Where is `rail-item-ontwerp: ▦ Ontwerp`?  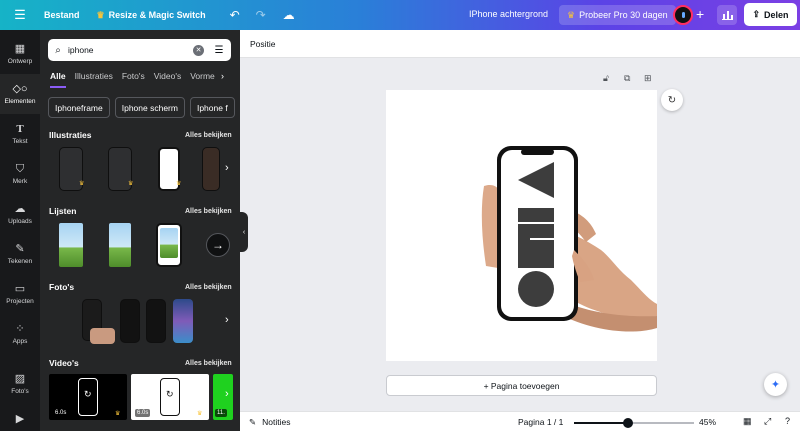
rail-item-ontwerp: ▦ Ontwerp is located at coordinates (20, 54).